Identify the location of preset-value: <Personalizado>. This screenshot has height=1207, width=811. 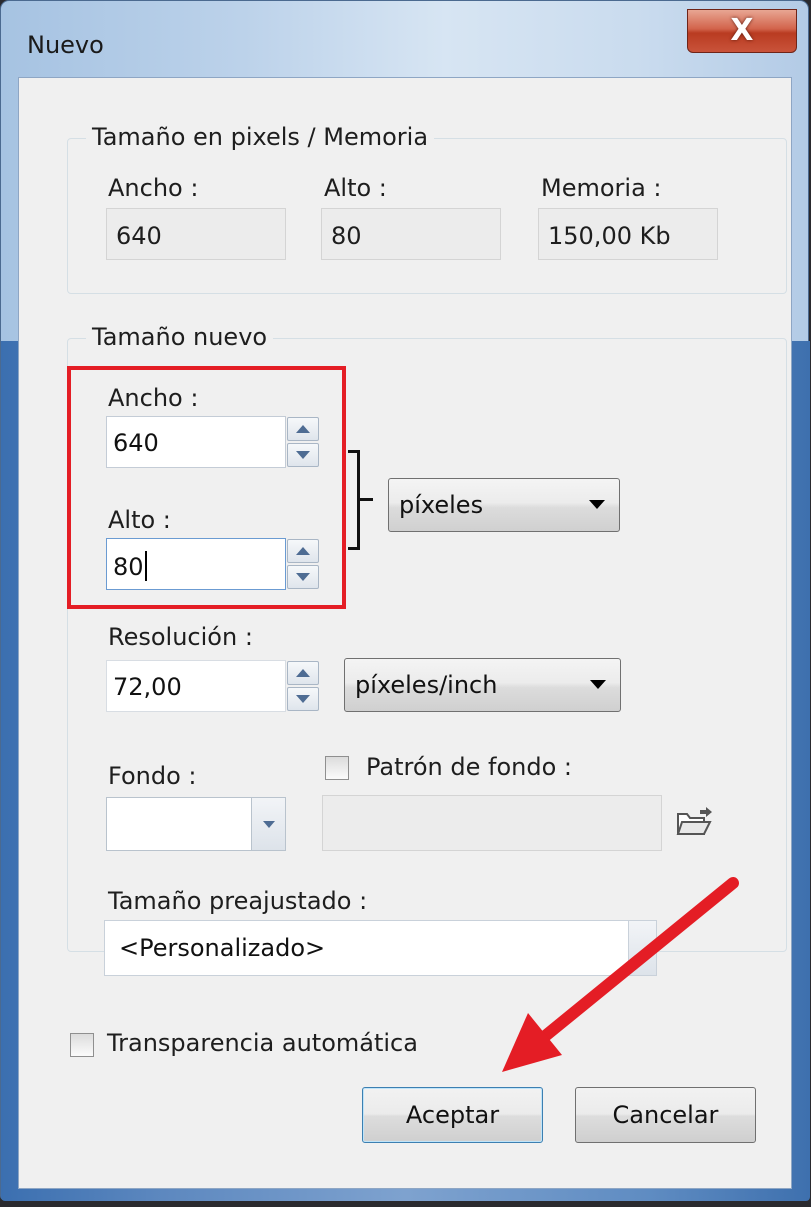
(222, 948).